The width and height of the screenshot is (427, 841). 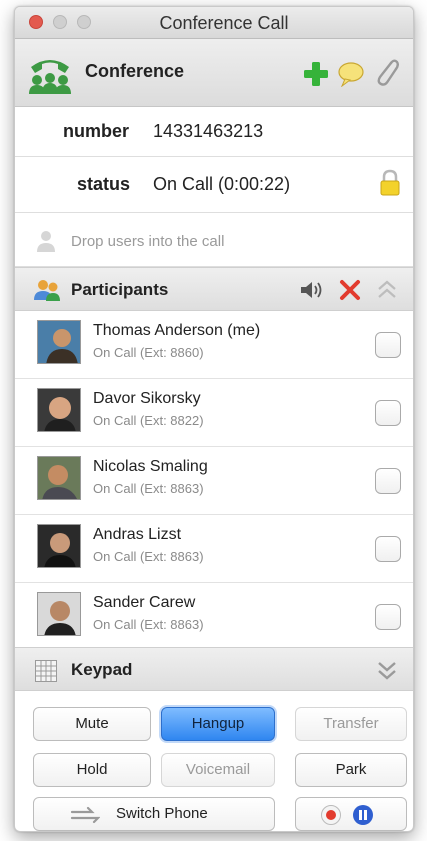 I want to click on record-icon, so click(x=331, y=815).